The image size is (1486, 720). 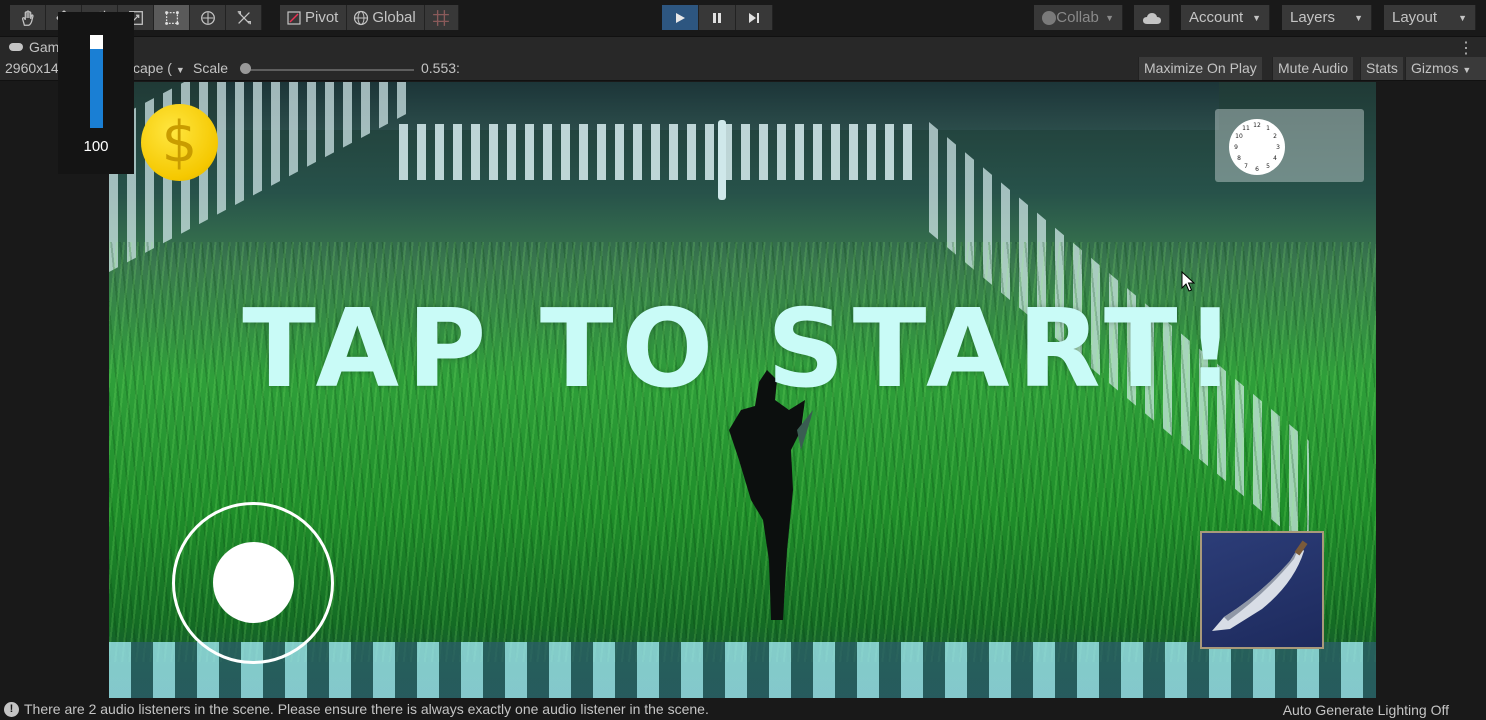 I want to click on cloud-icon, so click(x=1151, y=18).